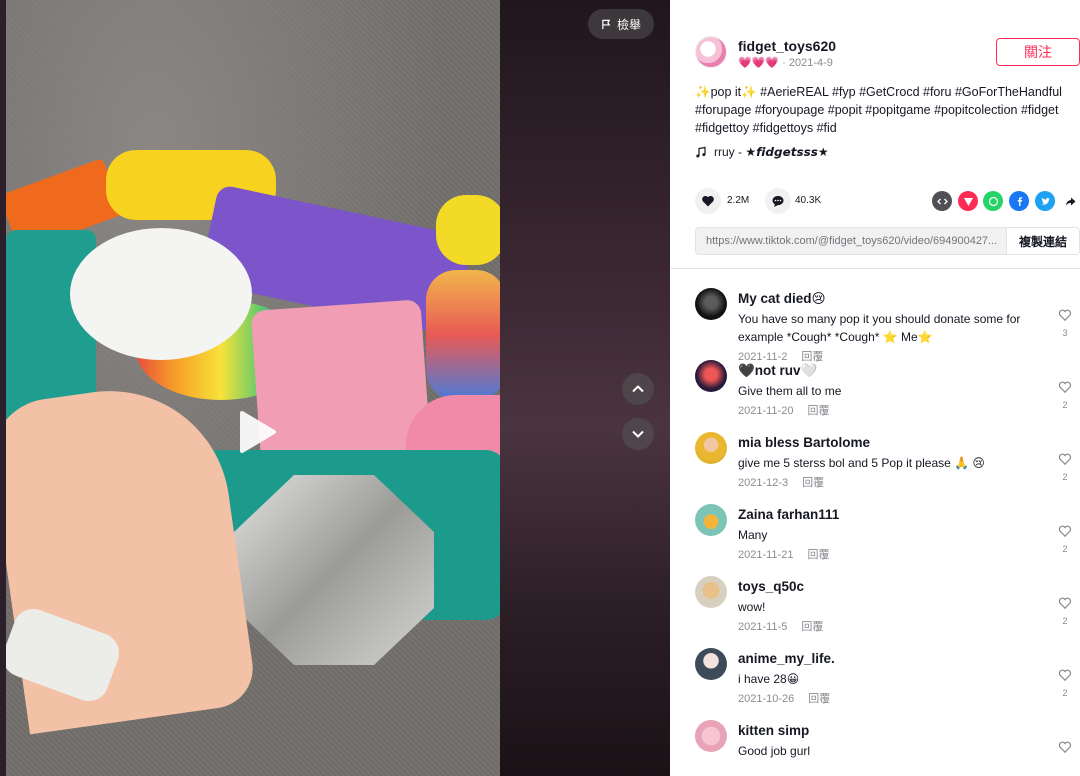 This screenshot has width=1080, height=776. Describe the element at coordinates (638, 434) in the screenshot. I see `next-video-button` at that location.